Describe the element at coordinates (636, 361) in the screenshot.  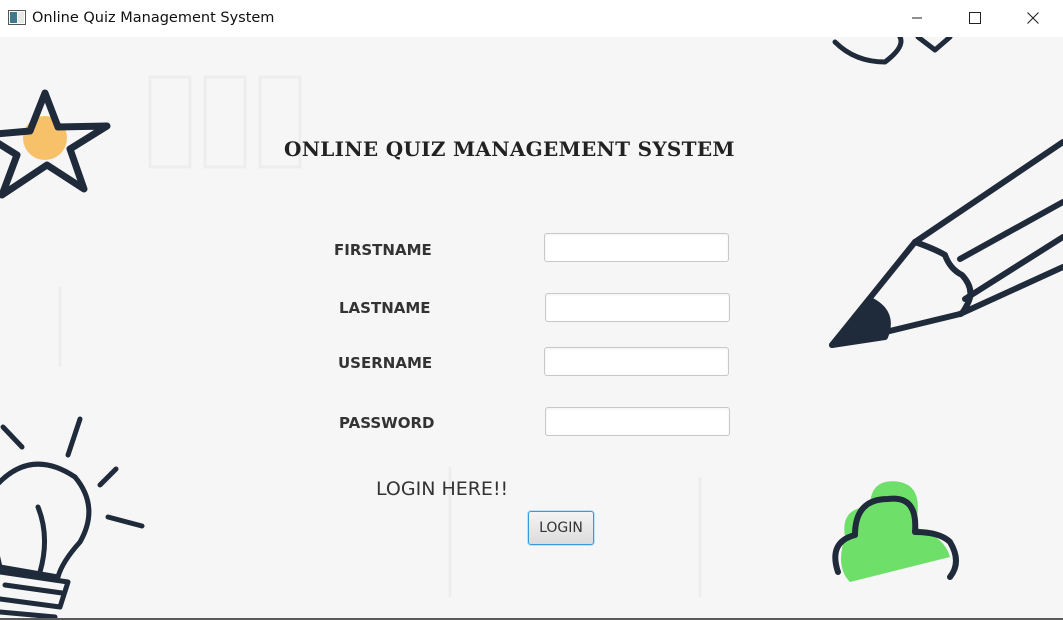
I see `username-field` at that location.